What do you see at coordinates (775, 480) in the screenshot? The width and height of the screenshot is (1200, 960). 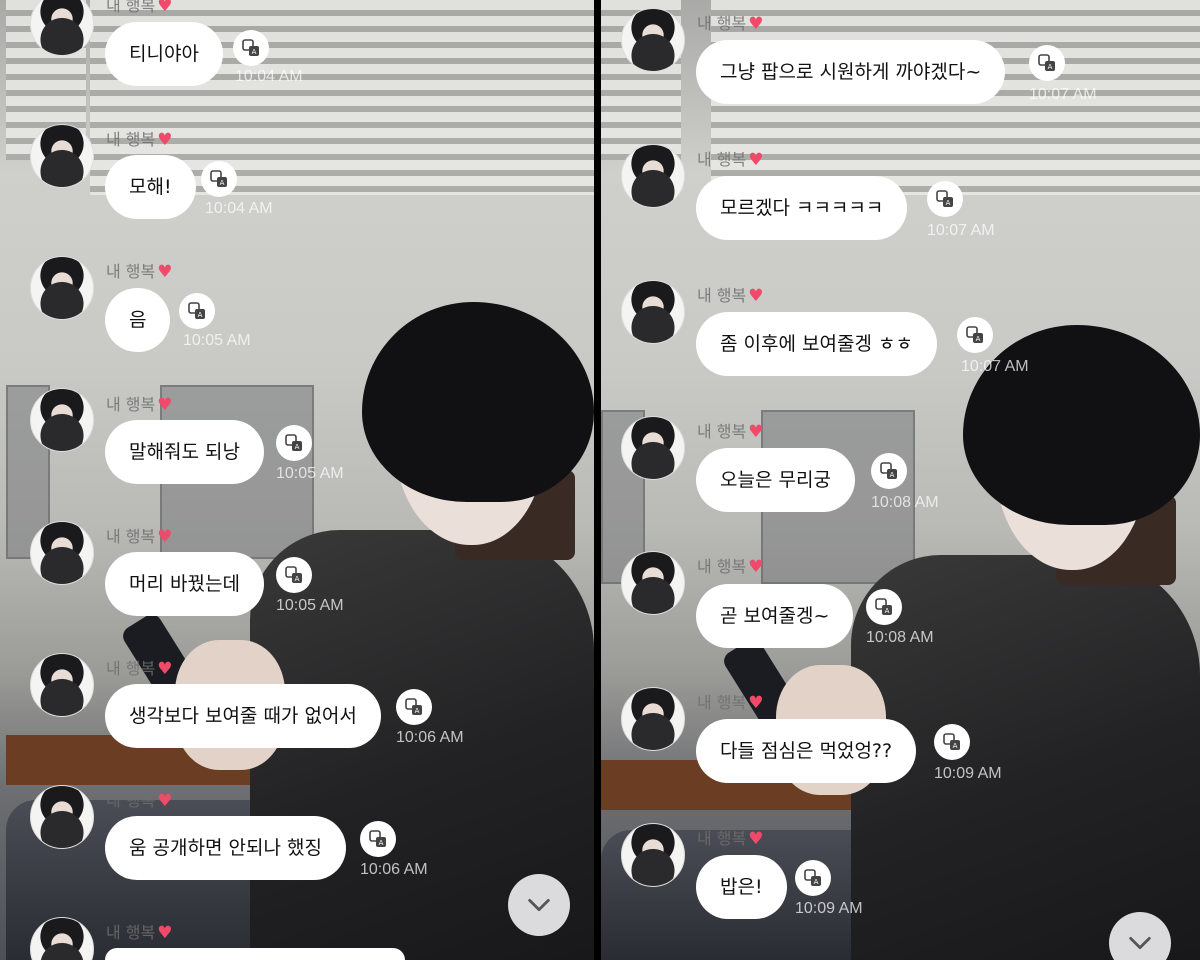 I see `message-bubble: 오늘은 무리궁` at bounding box center [775, 480].